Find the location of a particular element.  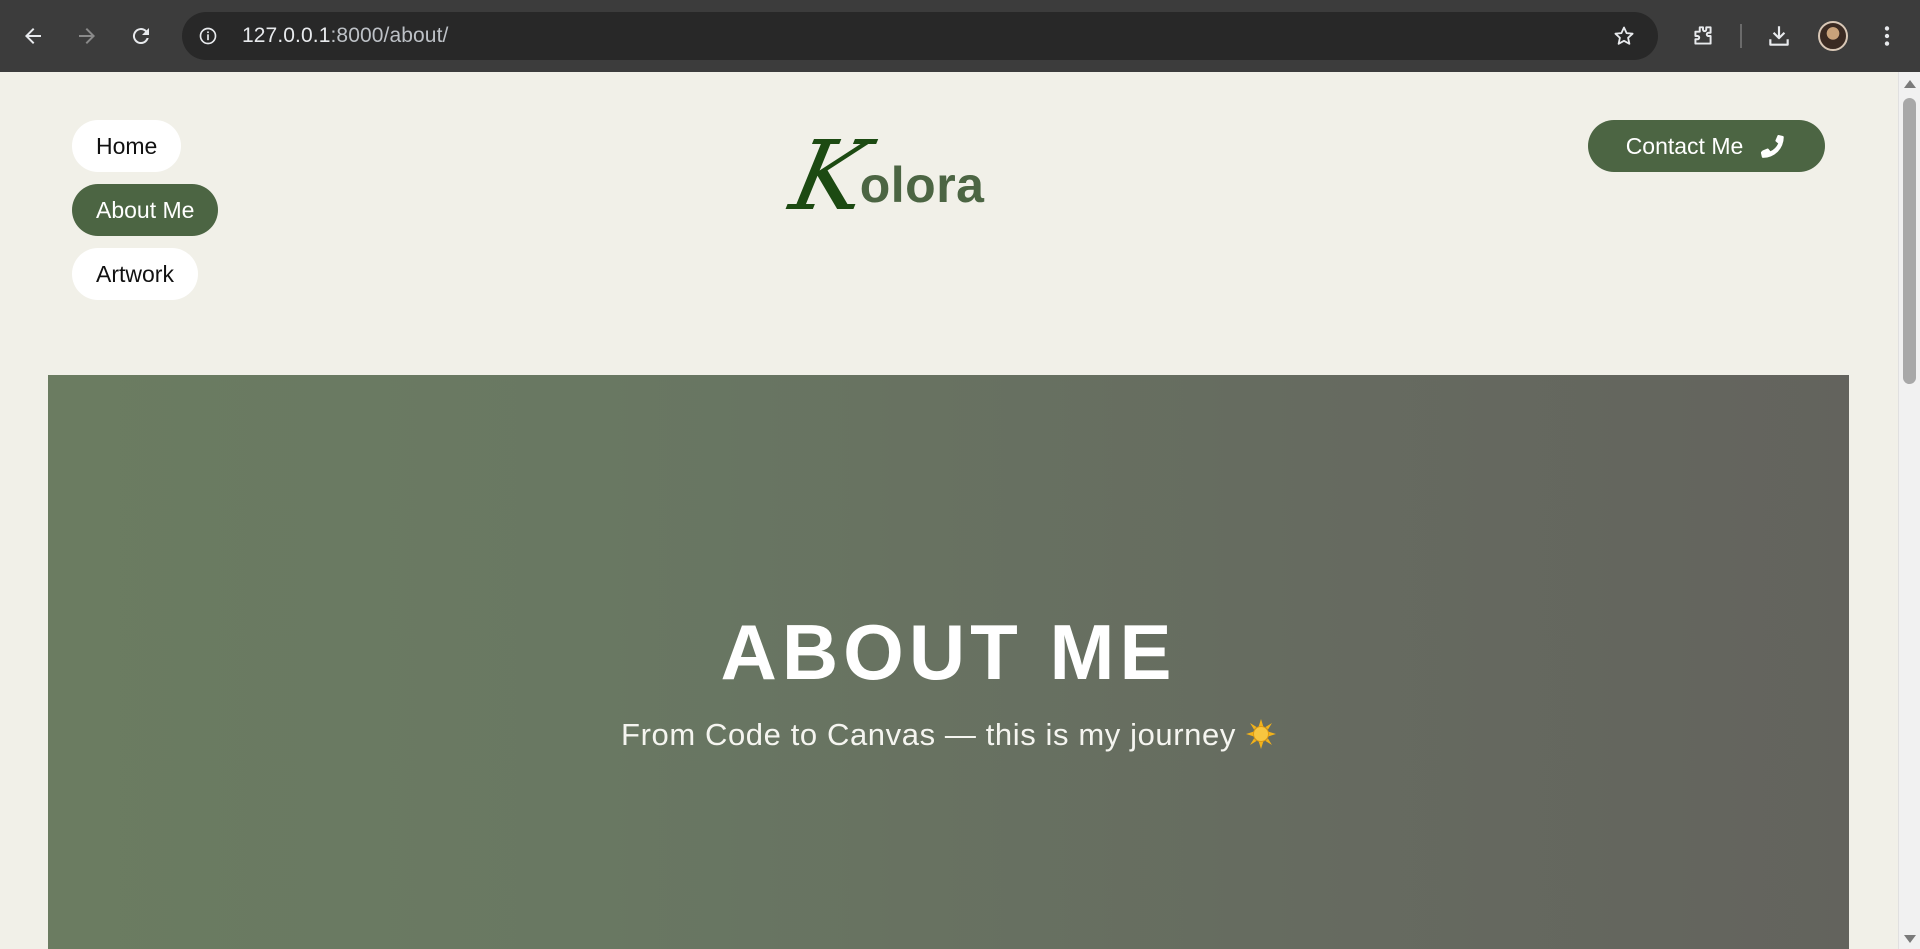

reload-button is located at coordinates (141, 36).